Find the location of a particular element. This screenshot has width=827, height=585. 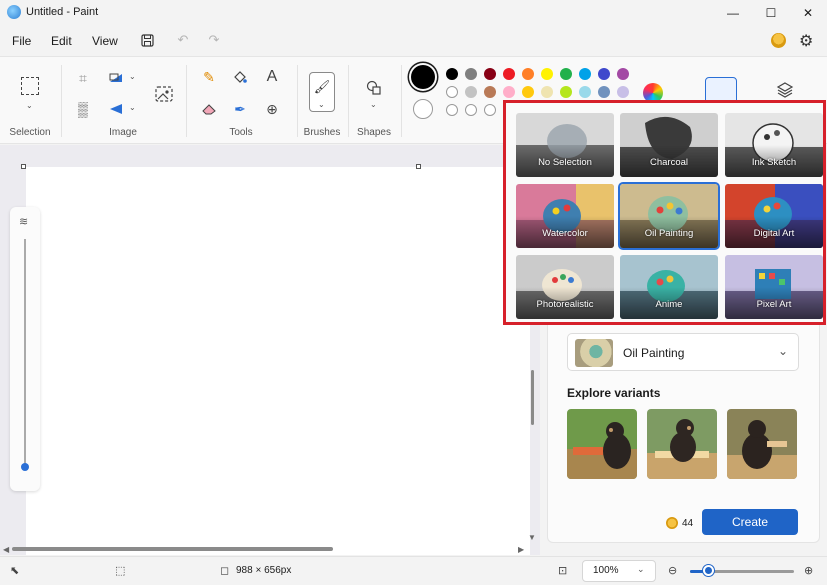

style-tile-photorealistic: Photorealistic is located at coordinates (565, 287).